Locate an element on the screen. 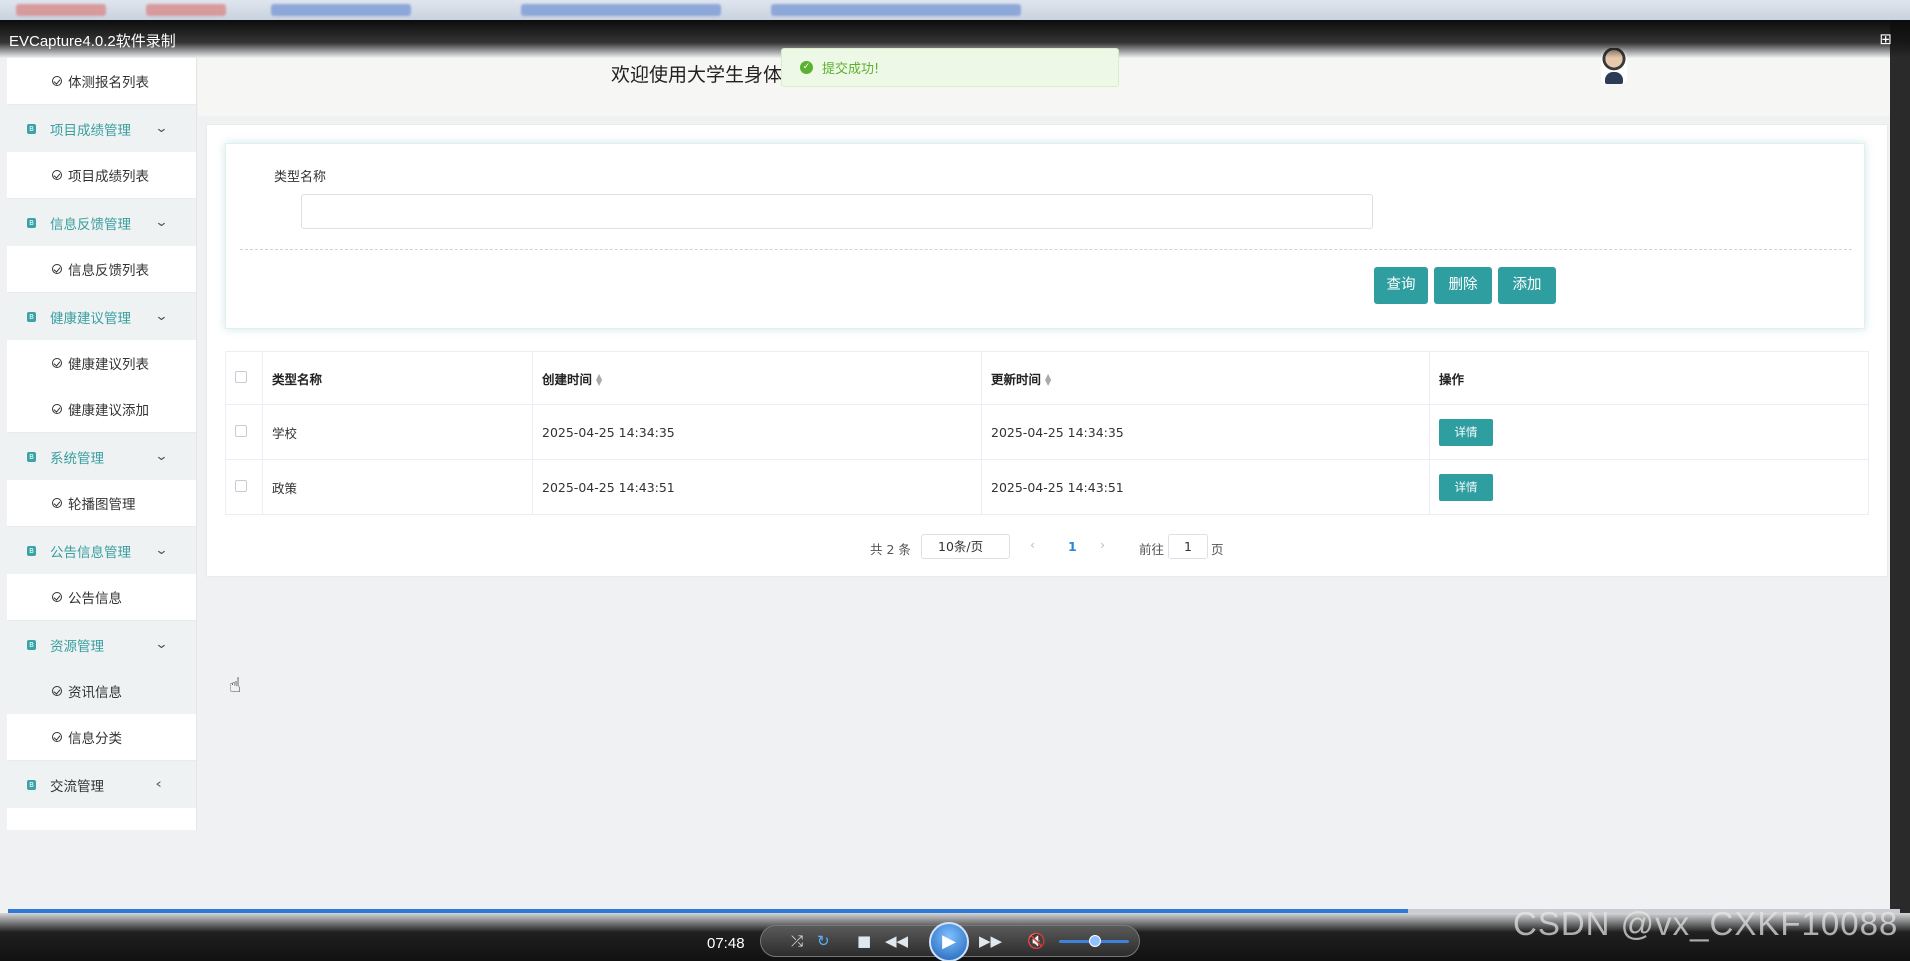  sidebar-item: 健康建议列表 is located at coordinates (101, 363).